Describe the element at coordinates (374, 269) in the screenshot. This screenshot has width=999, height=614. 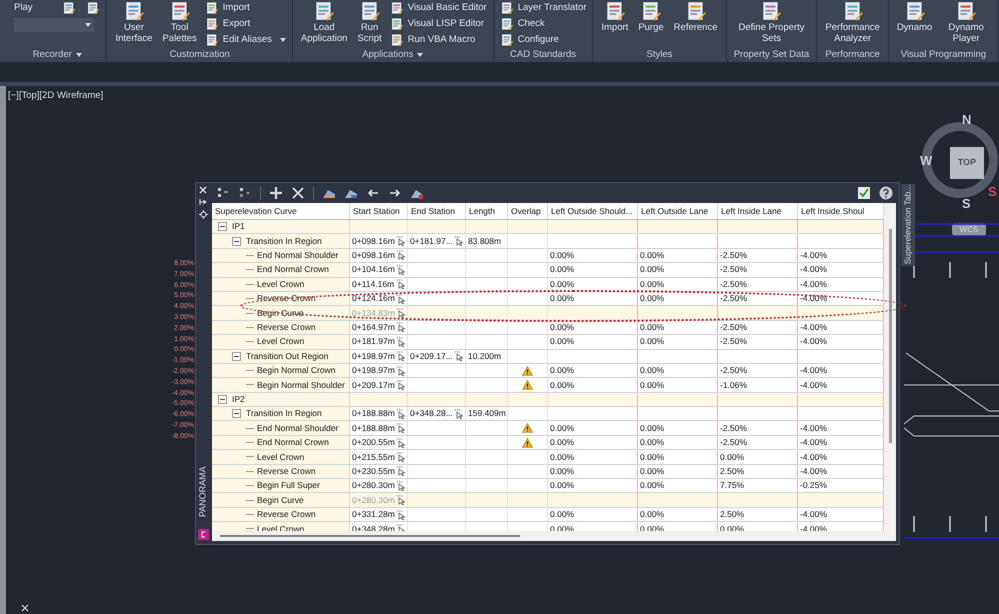
I see `table-cell: 0+104.16m` at that location.